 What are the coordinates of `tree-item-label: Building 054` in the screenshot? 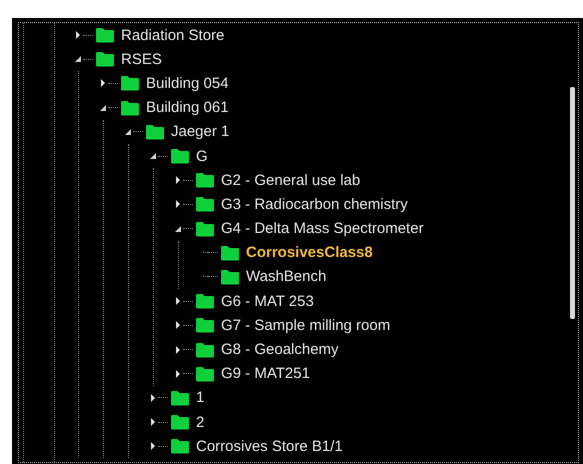 It's located at (187, 83).